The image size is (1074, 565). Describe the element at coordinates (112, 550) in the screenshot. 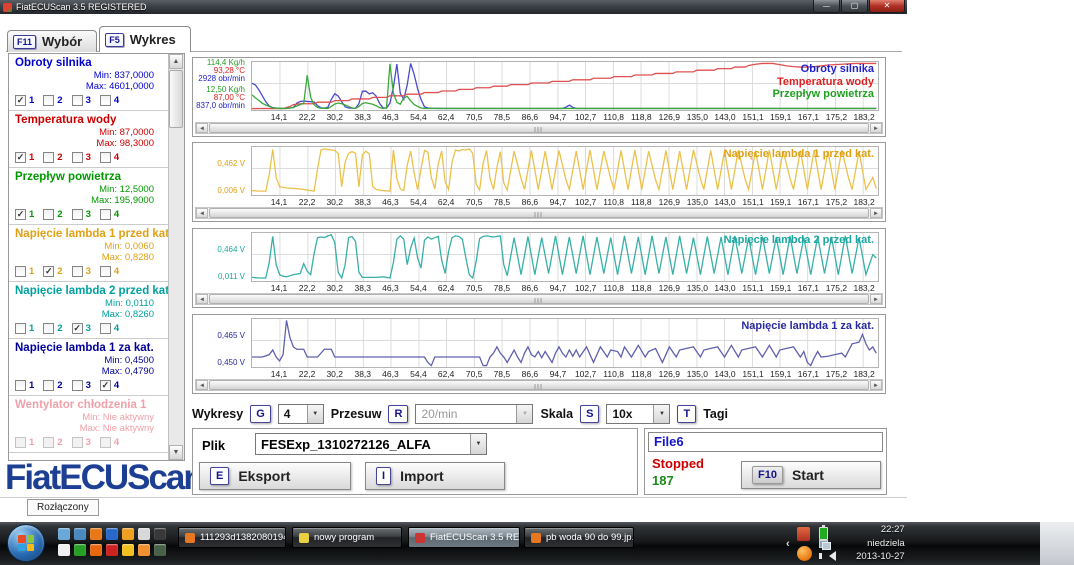

I see `opera-icon` at that location.